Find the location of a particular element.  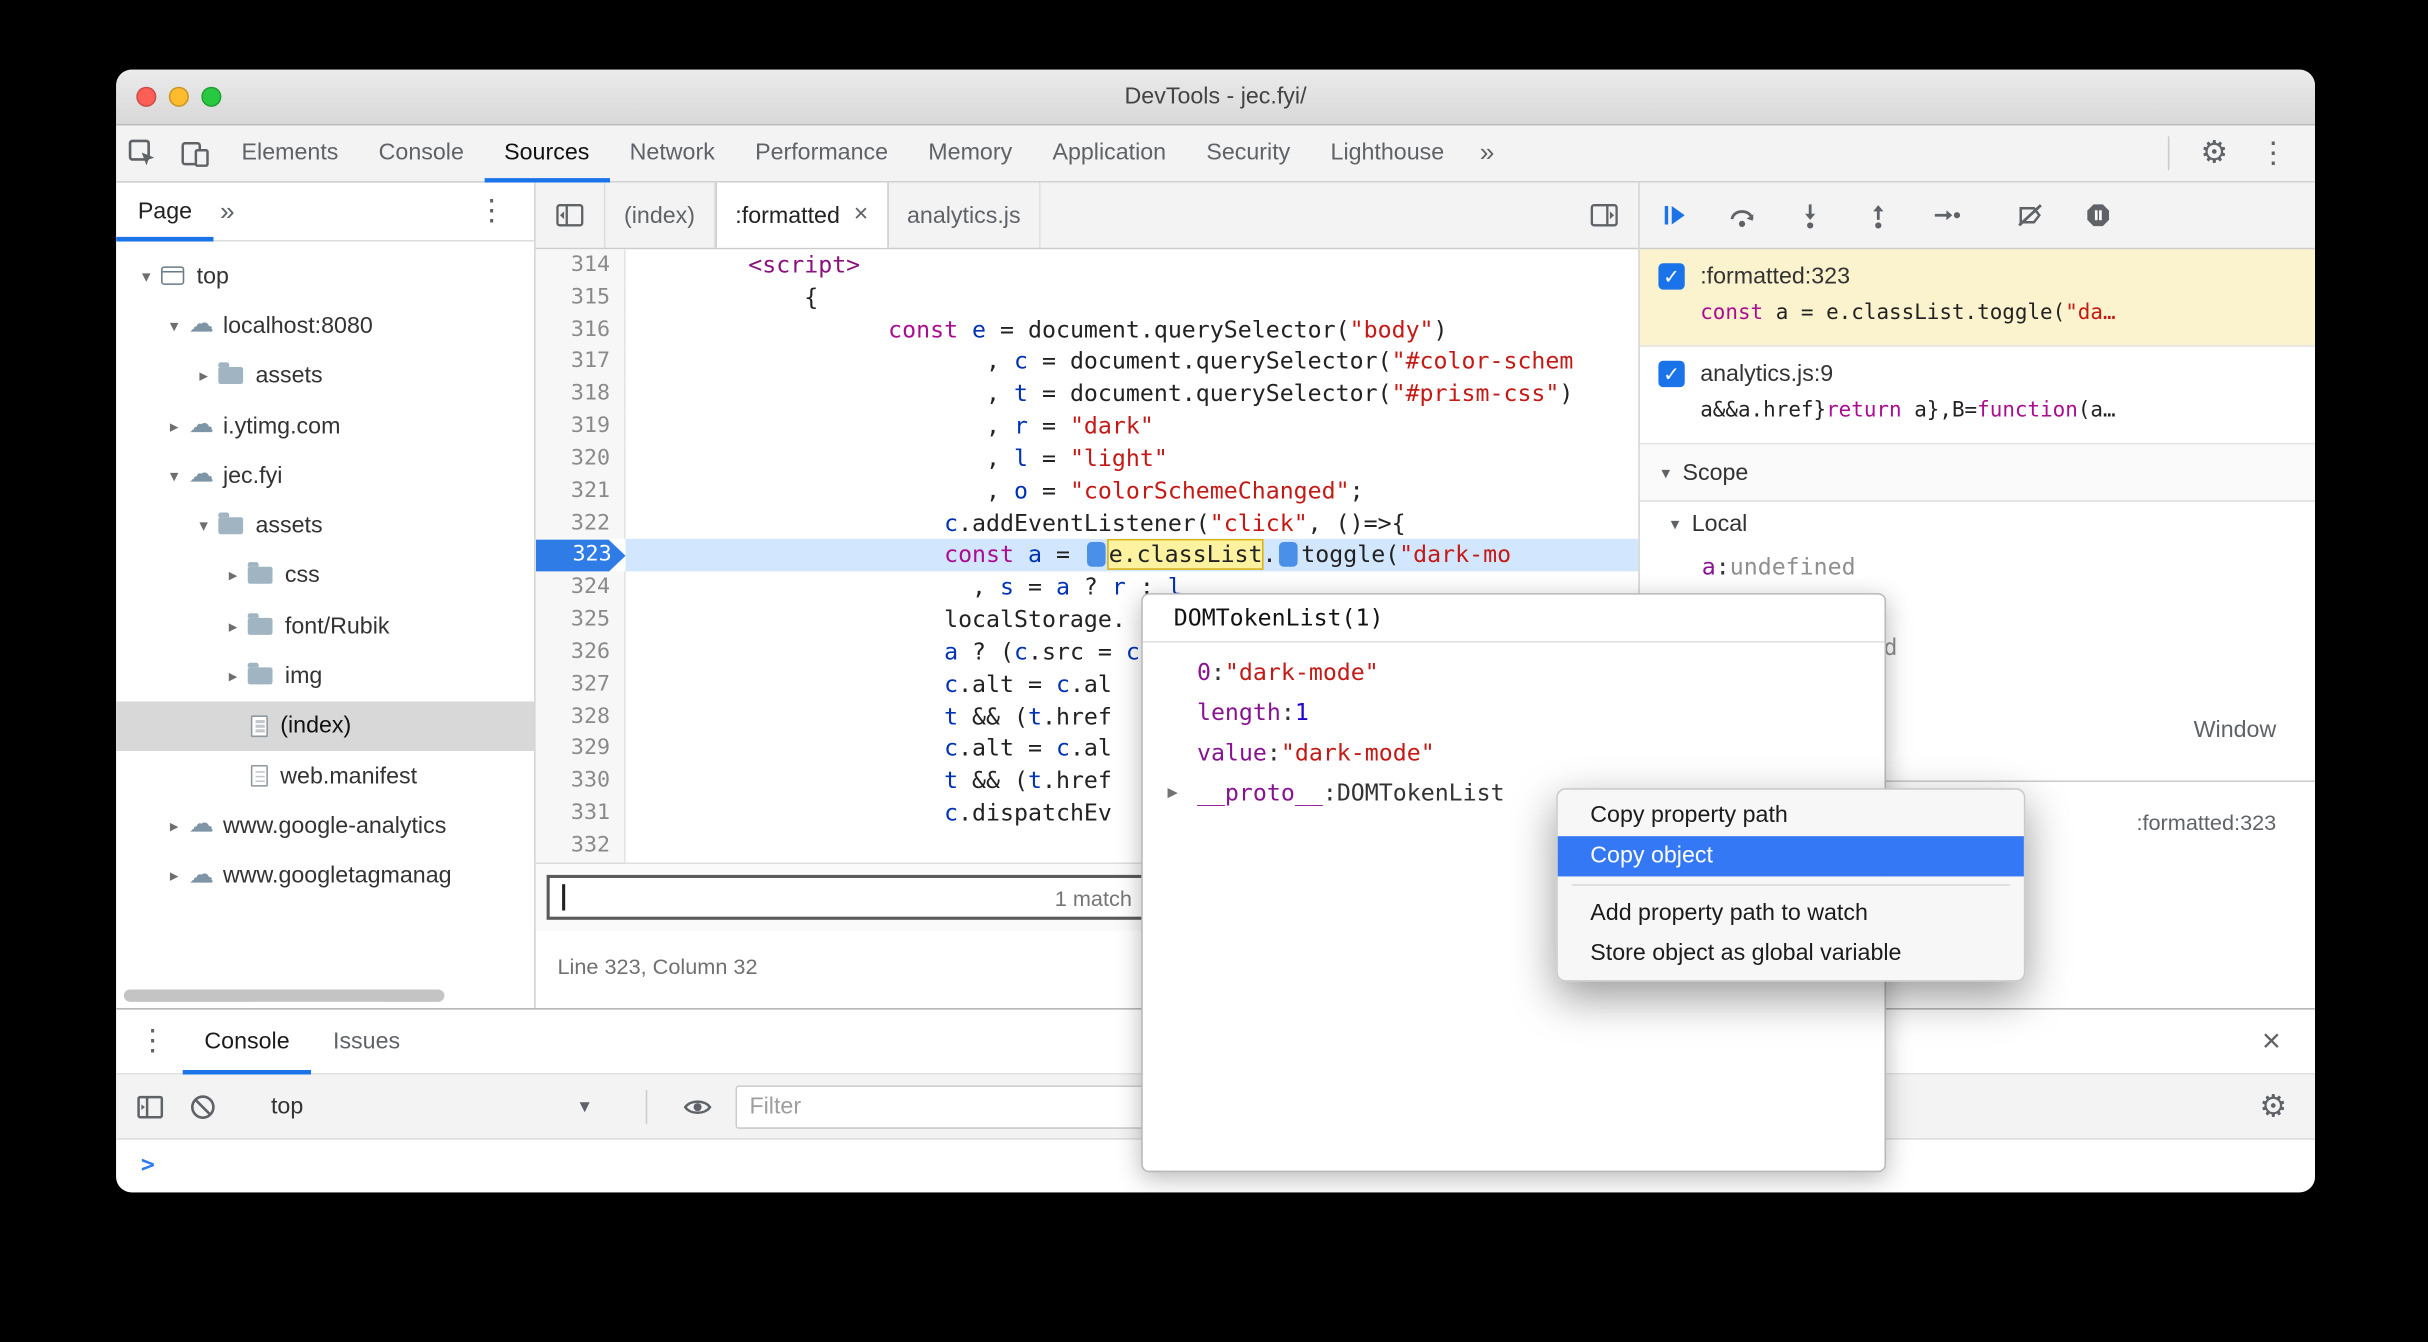

pause-on-exceptions-button is located at coordinates (2098, 215).